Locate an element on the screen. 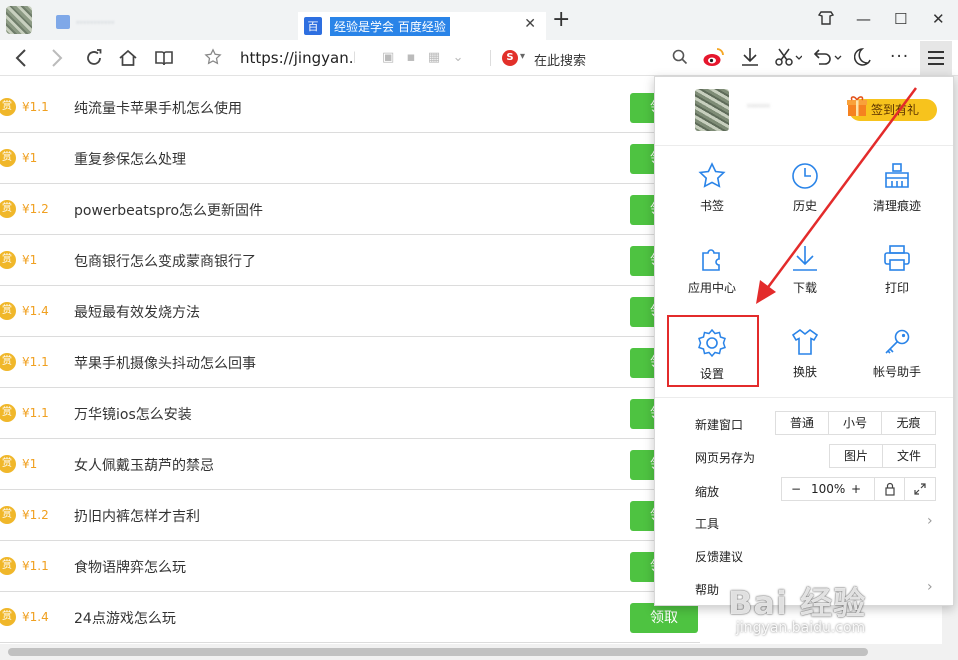  zoom-in-button: + is located at coordinates (856, 489).